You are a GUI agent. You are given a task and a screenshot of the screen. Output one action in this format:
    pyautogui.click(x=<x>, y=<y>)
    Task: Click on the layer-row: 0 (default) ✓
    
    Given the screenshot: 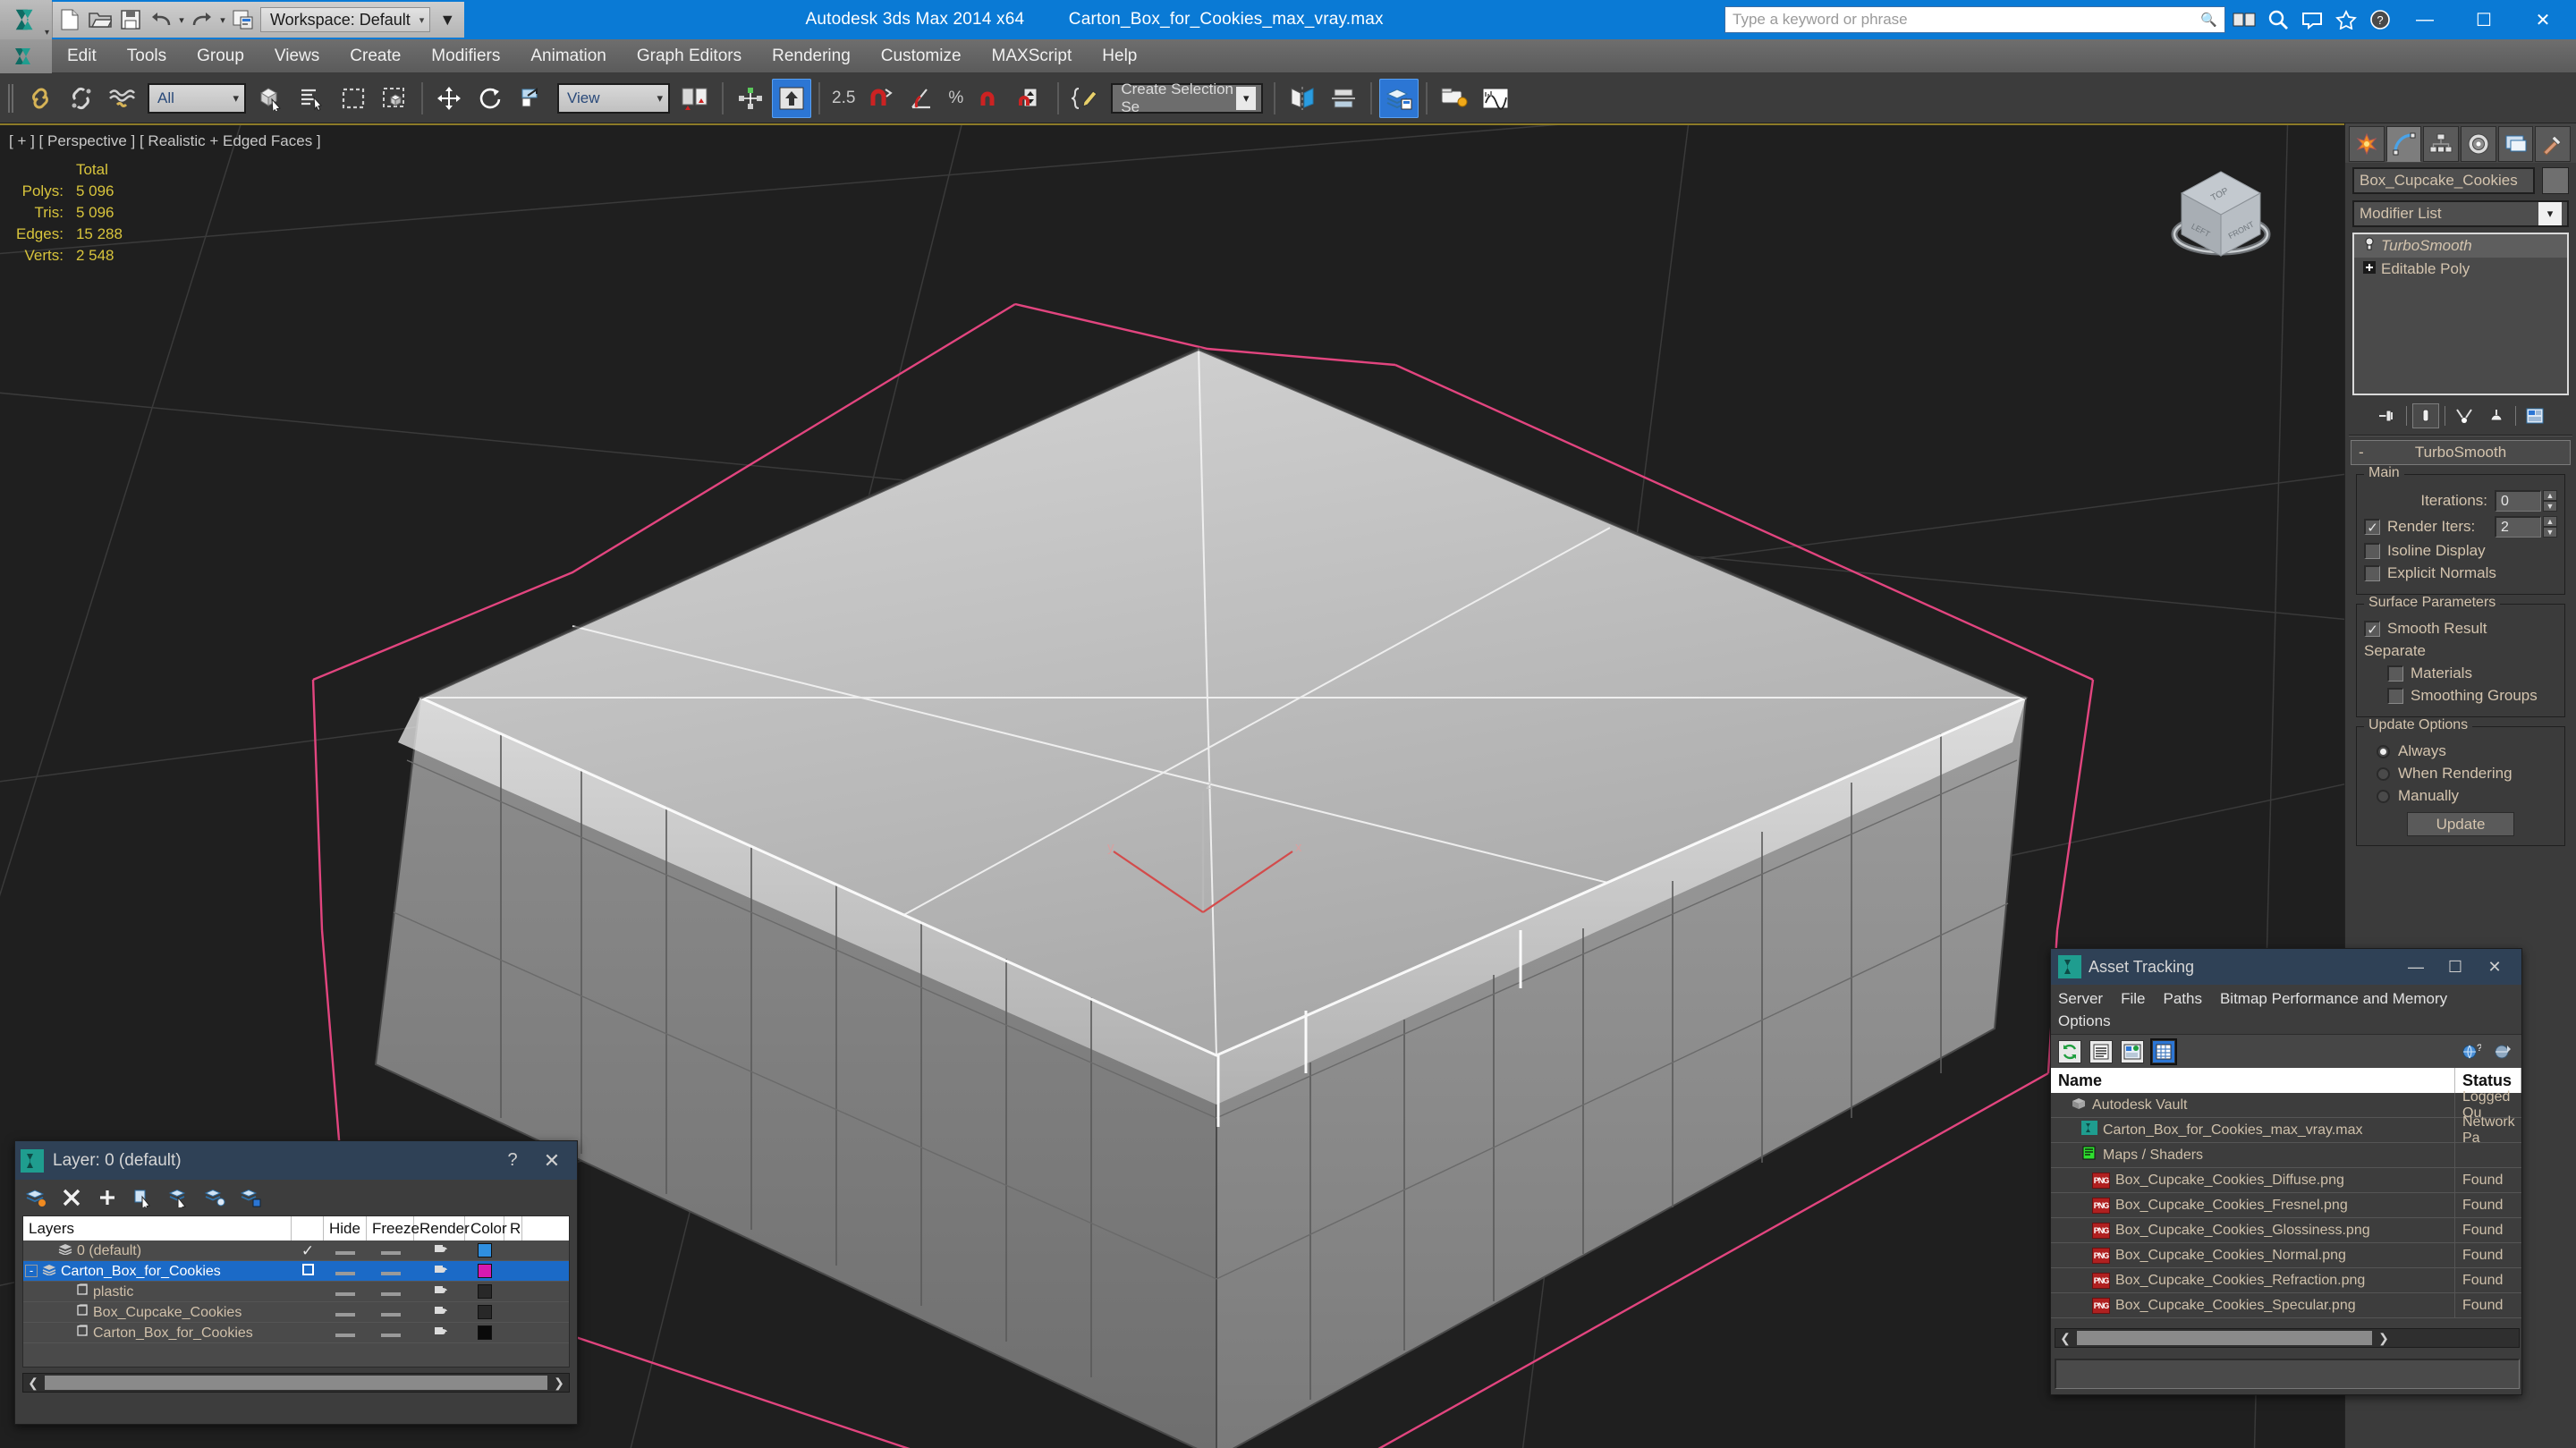 What is the action you would take?
    pyautogui.click(x=296, y=1251)
    